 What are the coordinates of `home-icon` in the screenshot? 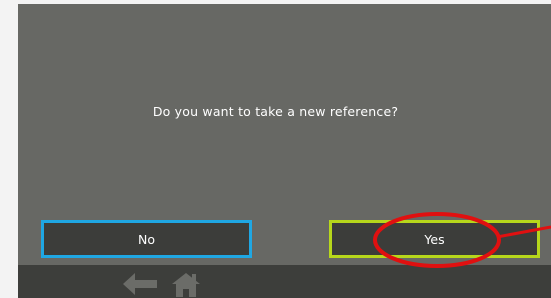 It's located at (186, 285).